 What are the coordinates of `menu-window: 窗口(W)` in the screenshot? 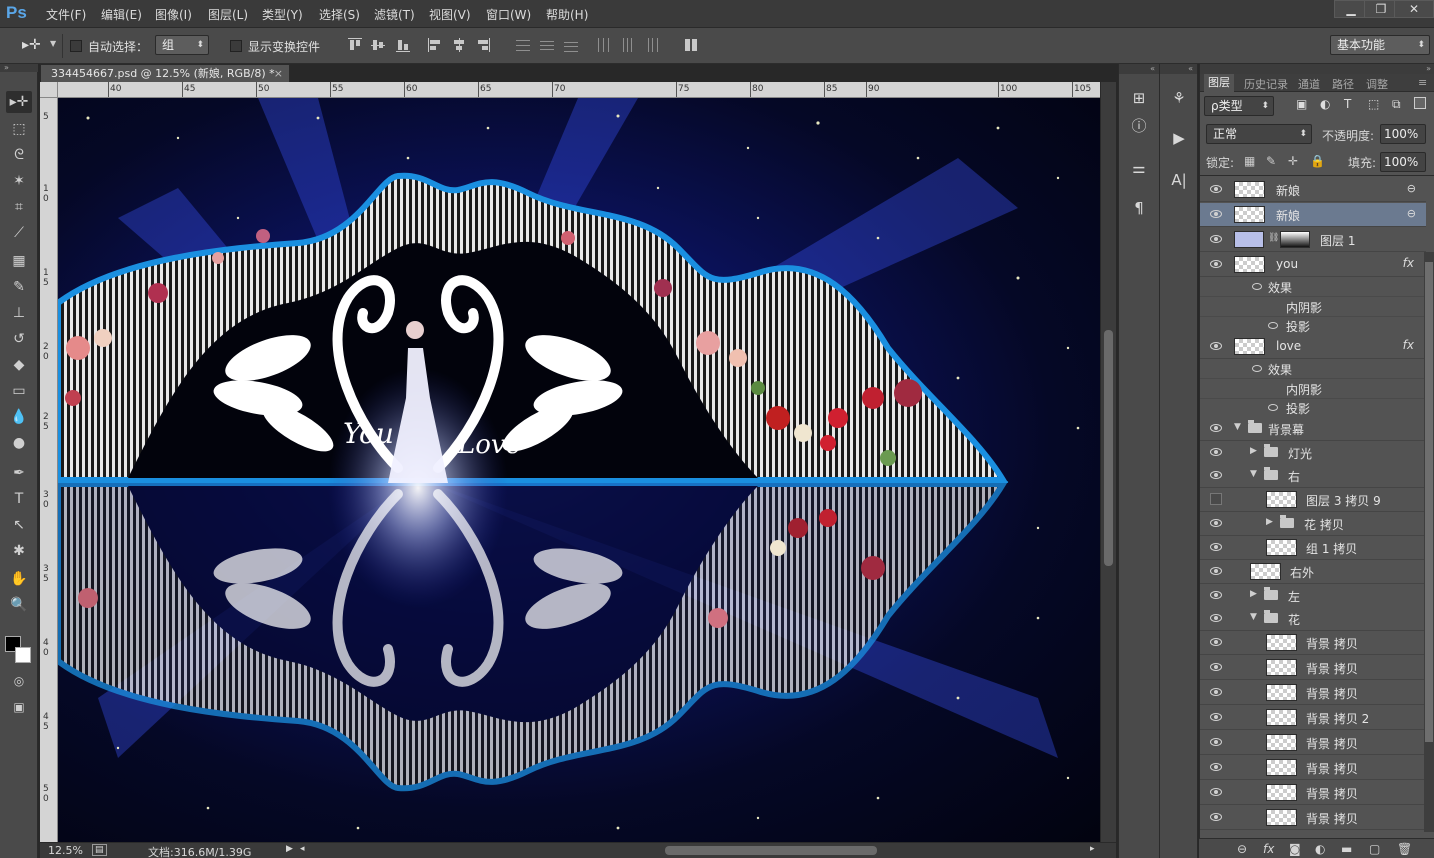 It's located at (508, 14).